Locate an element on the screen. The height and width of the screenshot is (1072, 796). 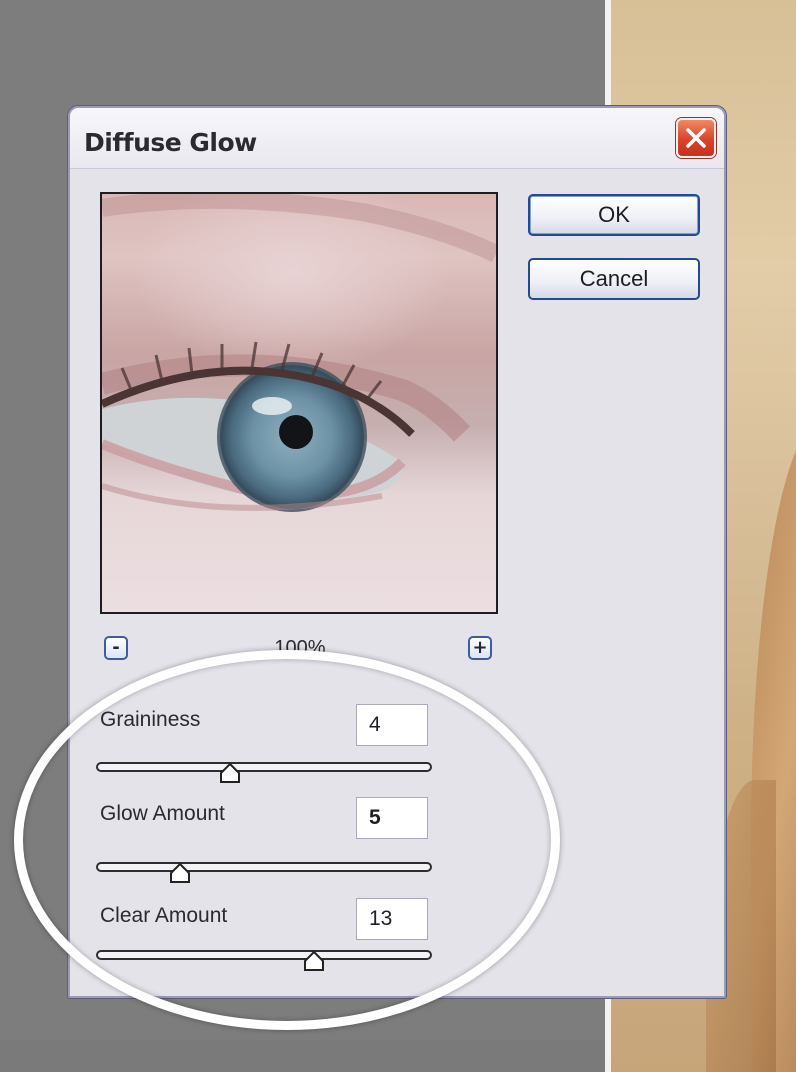
glow-amount-input: 5 is located at coordinates (392, 818).